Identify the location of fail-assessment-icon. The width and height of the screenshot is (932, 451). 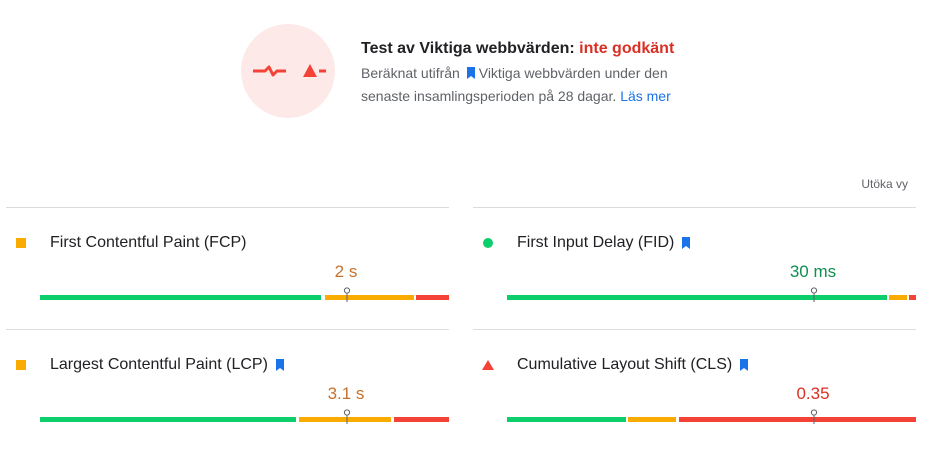
(289, 70).